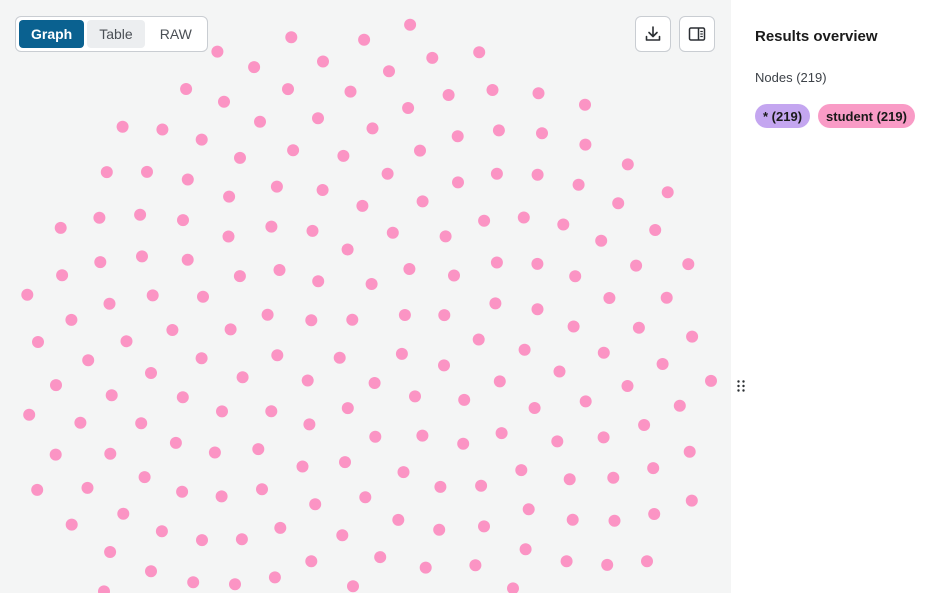 The width and height of the screenshot is (931, 593). I want to click on graph-view-button: Graph, so click(52, 34).